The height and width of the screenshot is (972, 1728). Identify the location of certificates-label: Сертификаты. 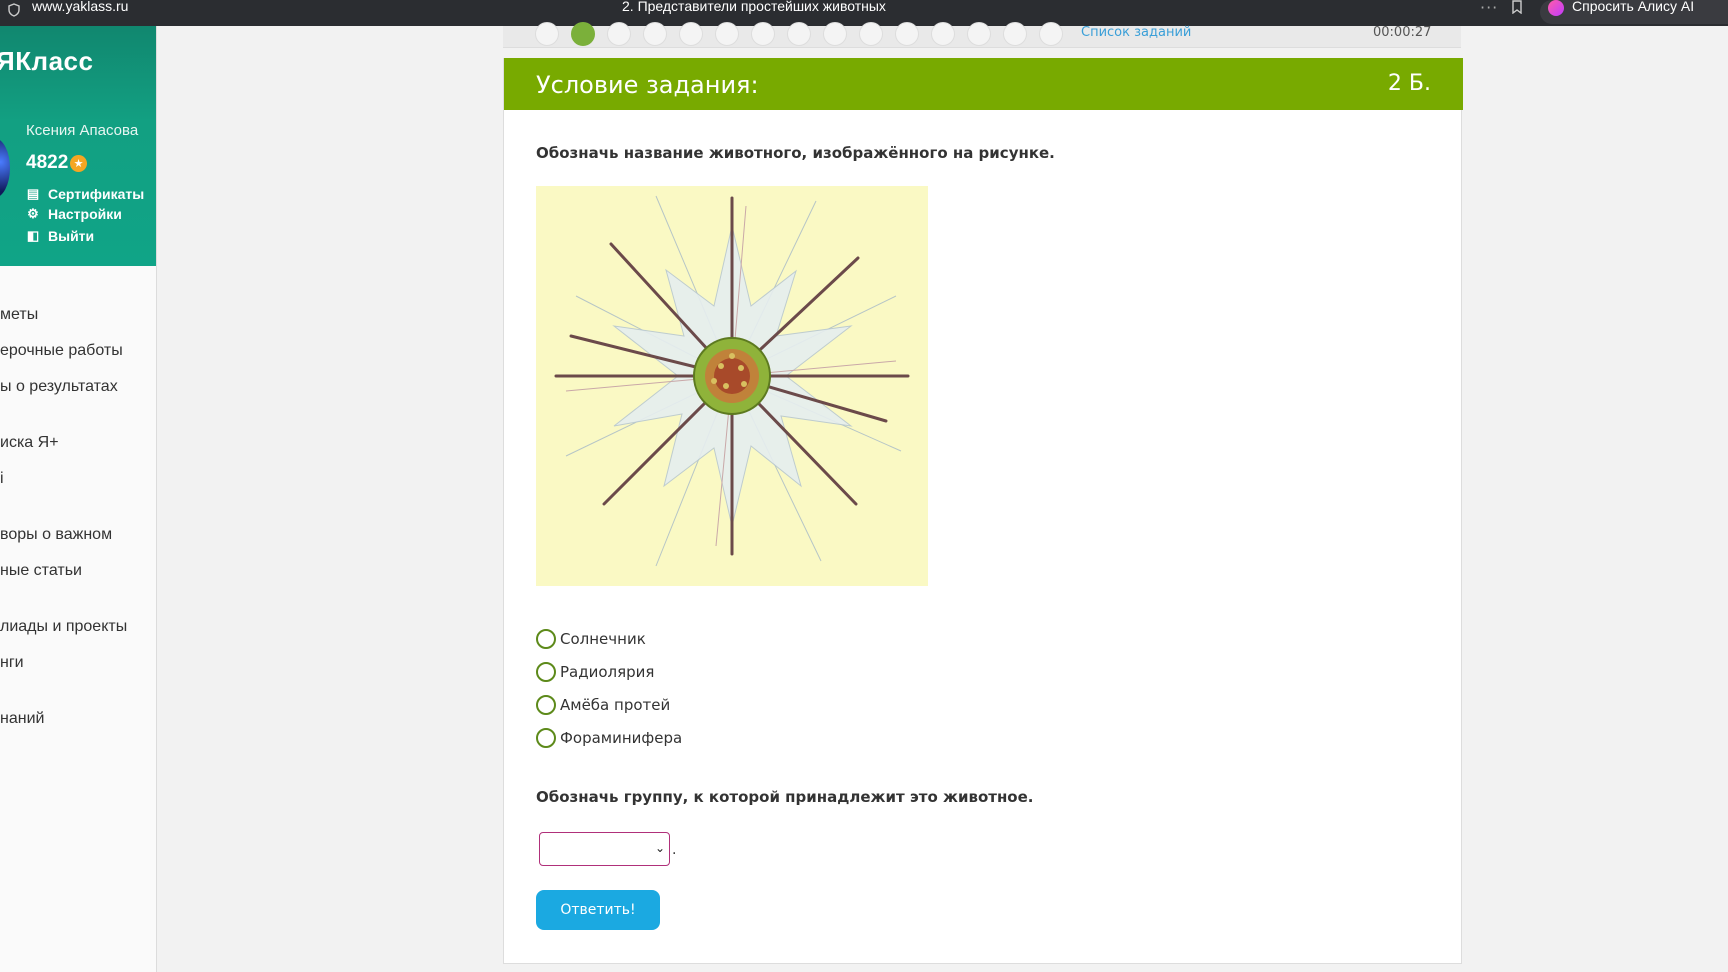
(96, 194).